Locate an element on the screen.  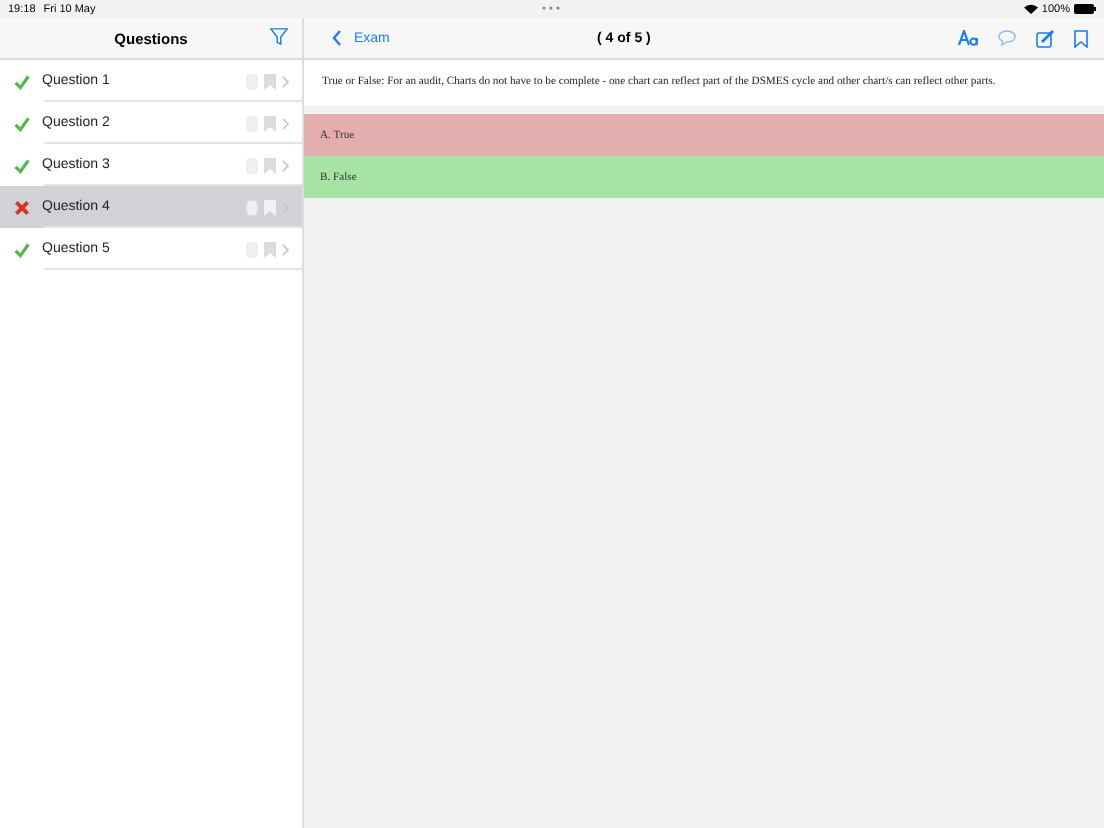
comment-icon is located at coordinates (1007, 38).